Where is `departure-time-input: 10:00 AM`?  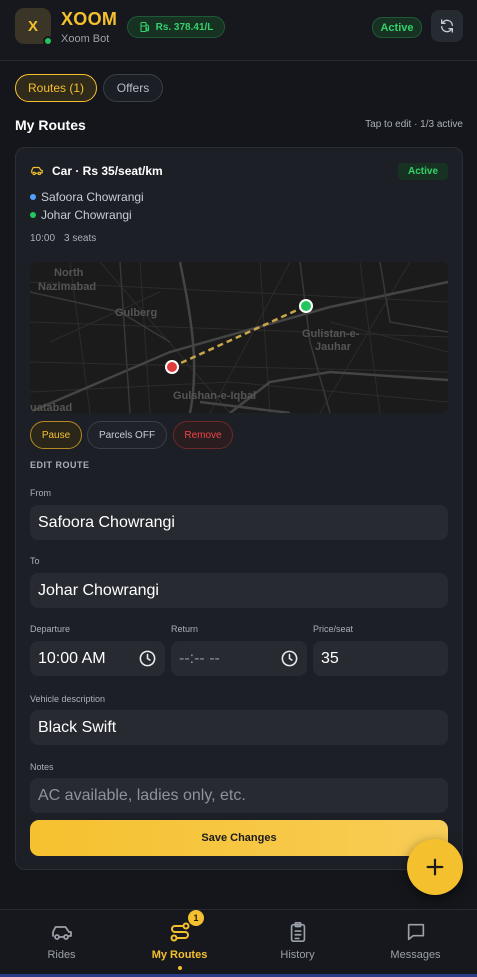 departure-time-input: 10:00 AM is located at coordinates (97, 658).